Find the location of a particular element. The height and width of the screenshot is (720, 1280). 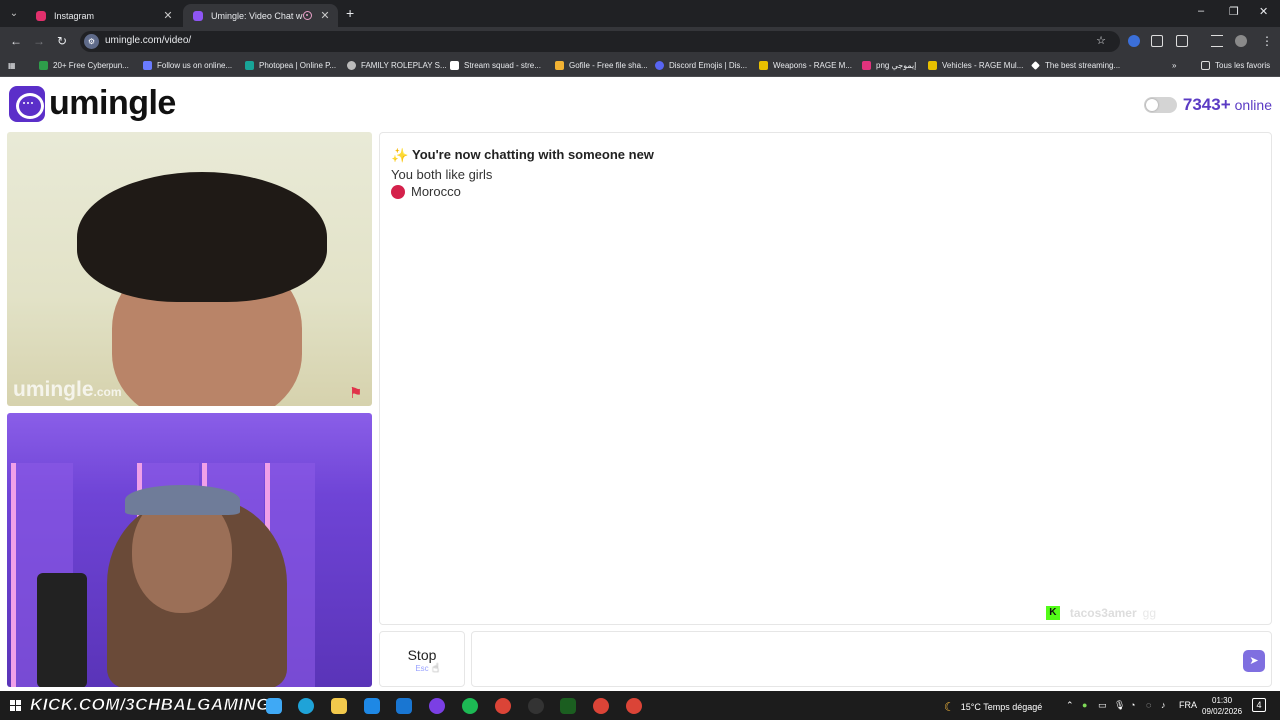

app-icon is located at coordinates (536, 706).